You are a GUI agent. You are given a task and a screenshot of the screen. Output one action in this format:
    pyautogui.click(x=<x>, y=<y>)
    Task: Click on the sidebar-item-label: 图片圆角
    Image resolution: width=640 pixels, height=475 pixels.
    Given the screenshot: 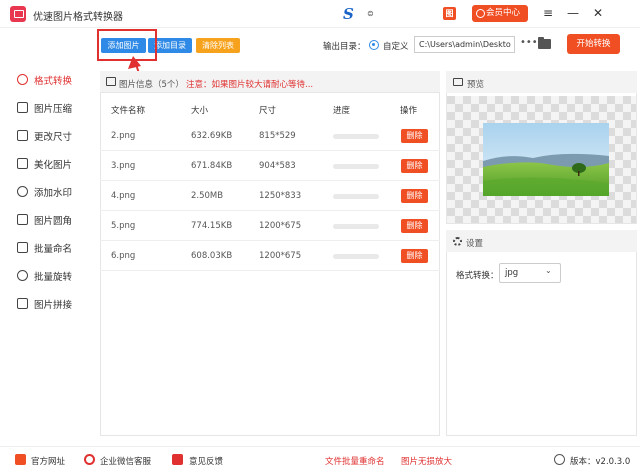 What is the action you would take?
    pyautogui.click(x=53, y=221)
    